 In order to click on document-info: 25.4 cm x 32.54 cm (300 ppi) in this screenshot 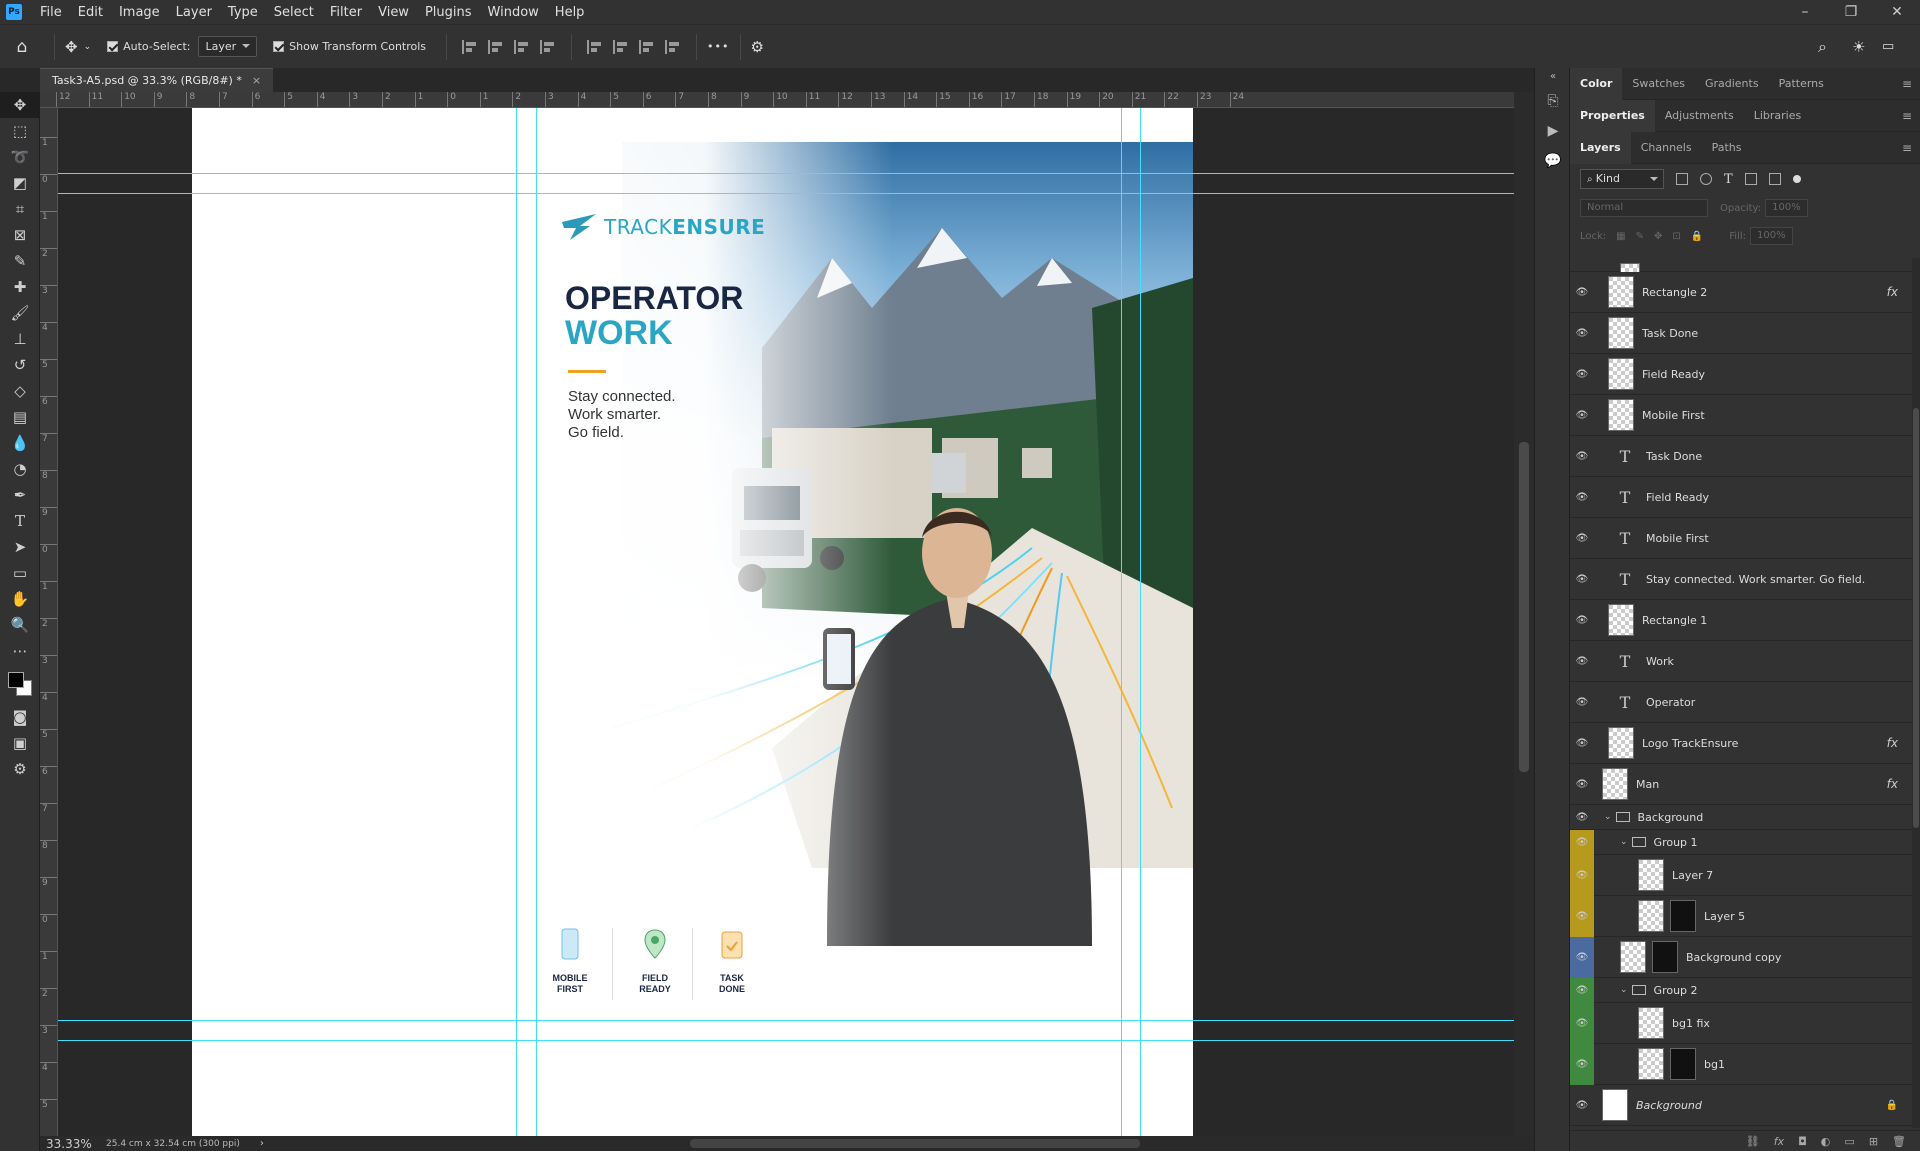, I will do `click(168, 1144)`.